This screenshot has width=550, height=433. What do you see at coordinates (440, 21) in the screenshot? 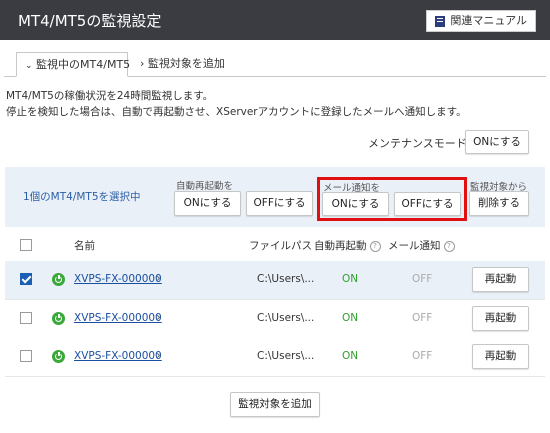
I see `book-icon` at bounding box center [440, 21].